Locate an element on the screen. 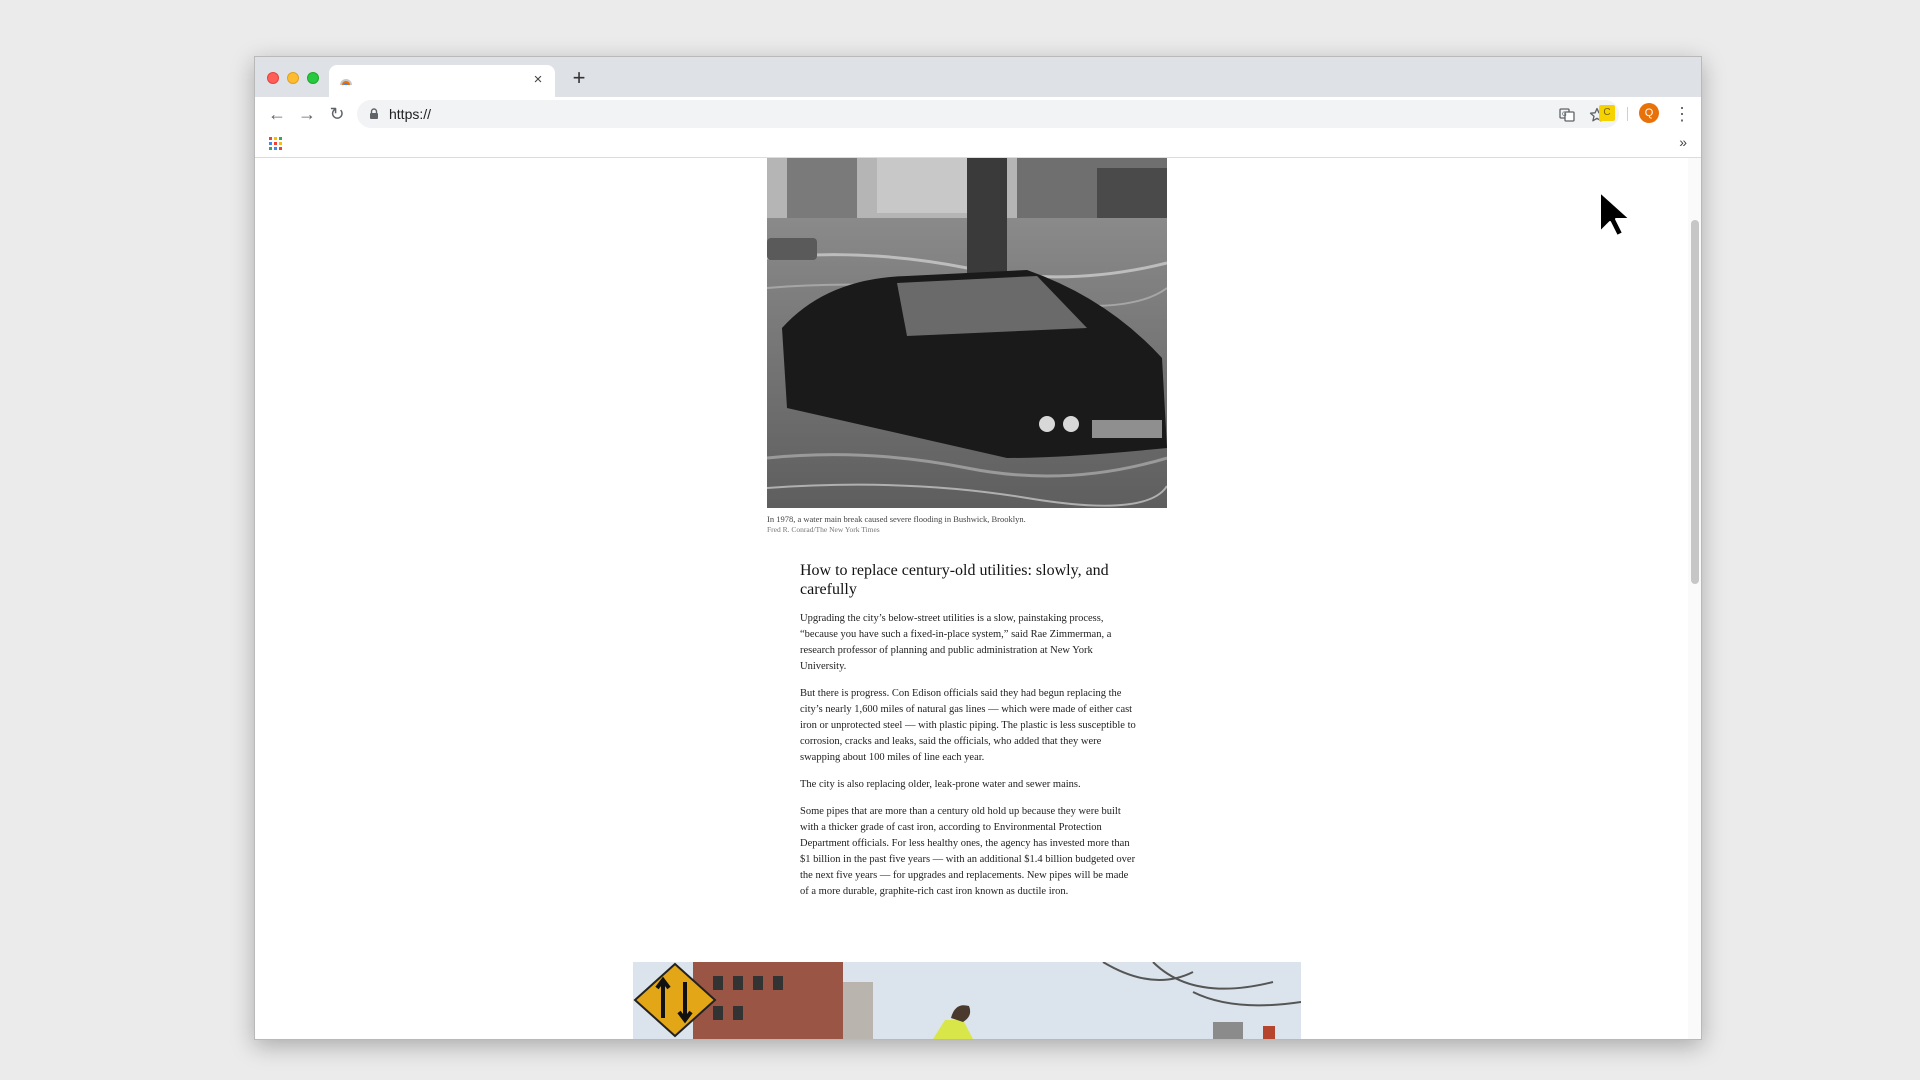 This screenshot has width=1920, height=1080. translate-icon: G is located at coordinates (1567, 115).